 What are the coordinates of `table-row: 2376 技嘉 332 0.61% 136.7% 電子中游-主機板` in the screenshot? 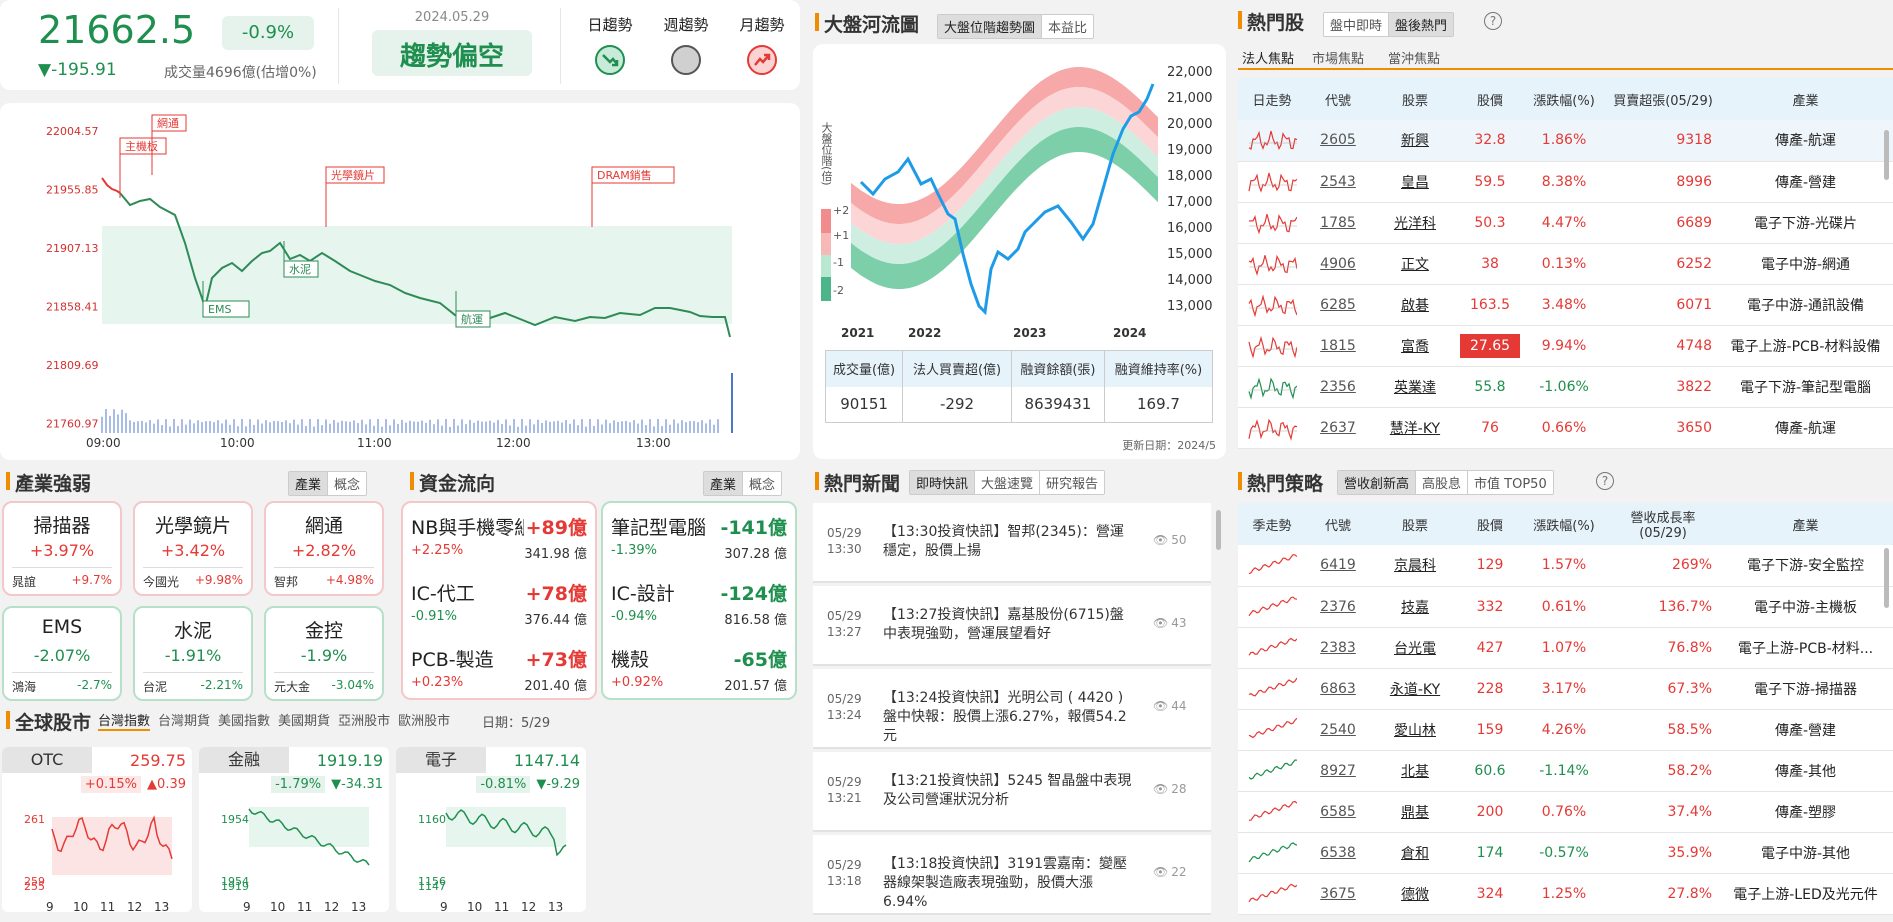 It's located at (1565, 607).